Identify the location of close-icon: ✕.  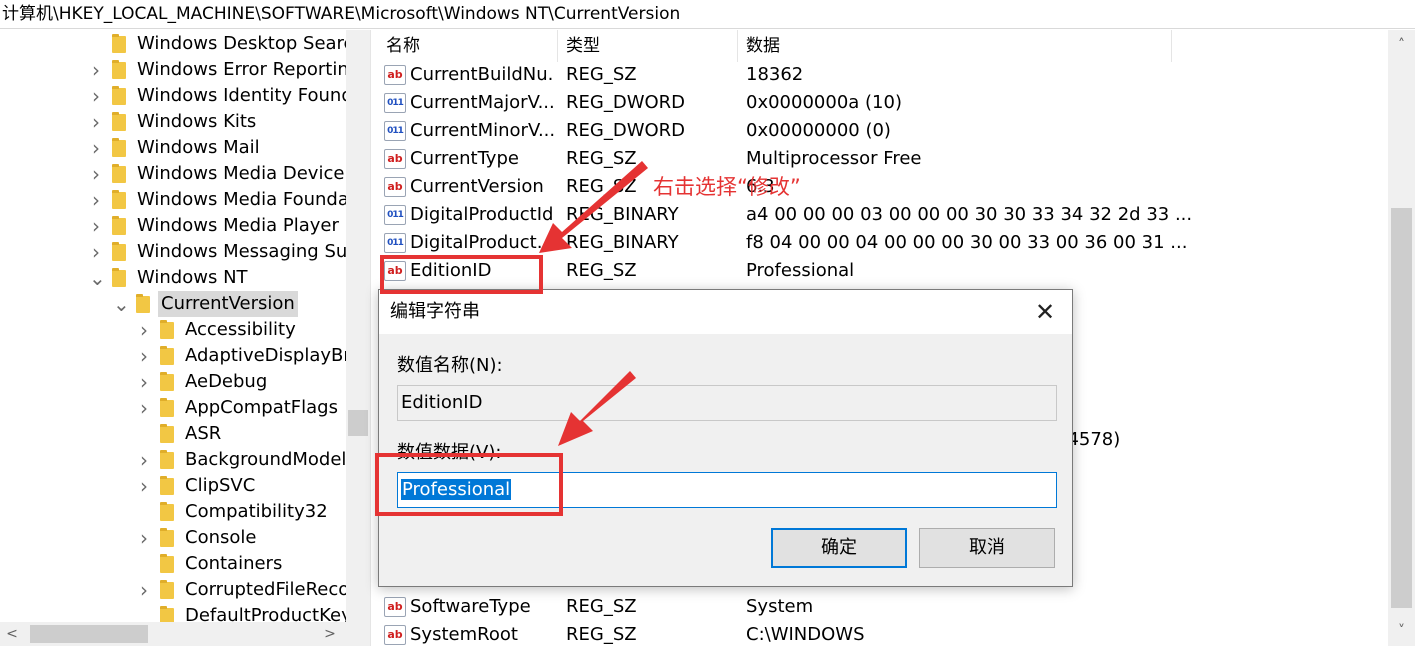
(1045, 312).